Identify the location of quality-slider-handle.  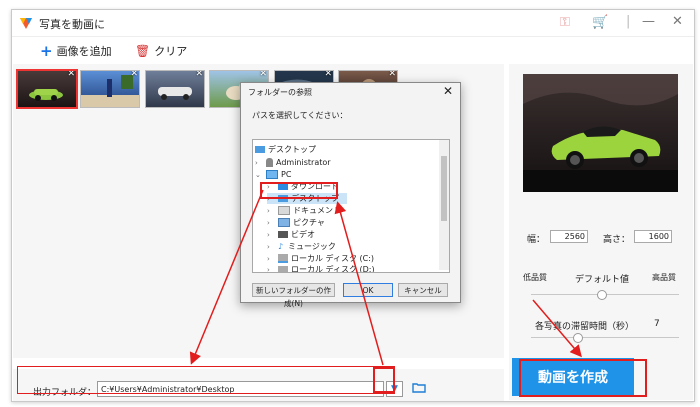
(602, 295).